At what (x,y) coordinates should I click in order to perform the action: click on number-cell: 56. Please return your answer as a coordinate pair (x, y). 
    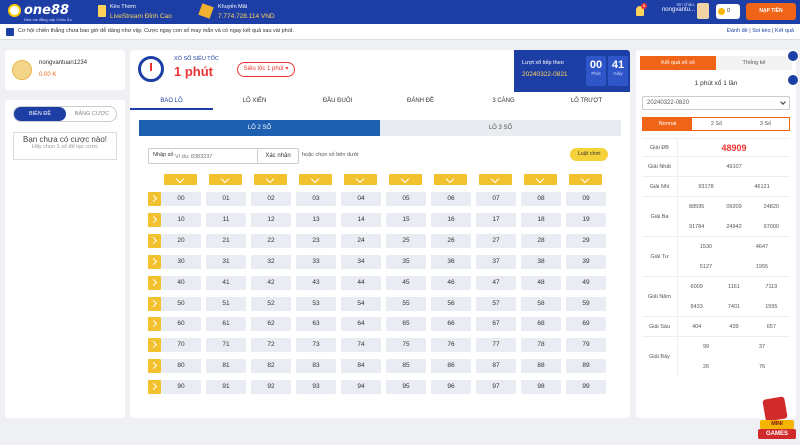
    Looking at the image, I should click on (451, 303).